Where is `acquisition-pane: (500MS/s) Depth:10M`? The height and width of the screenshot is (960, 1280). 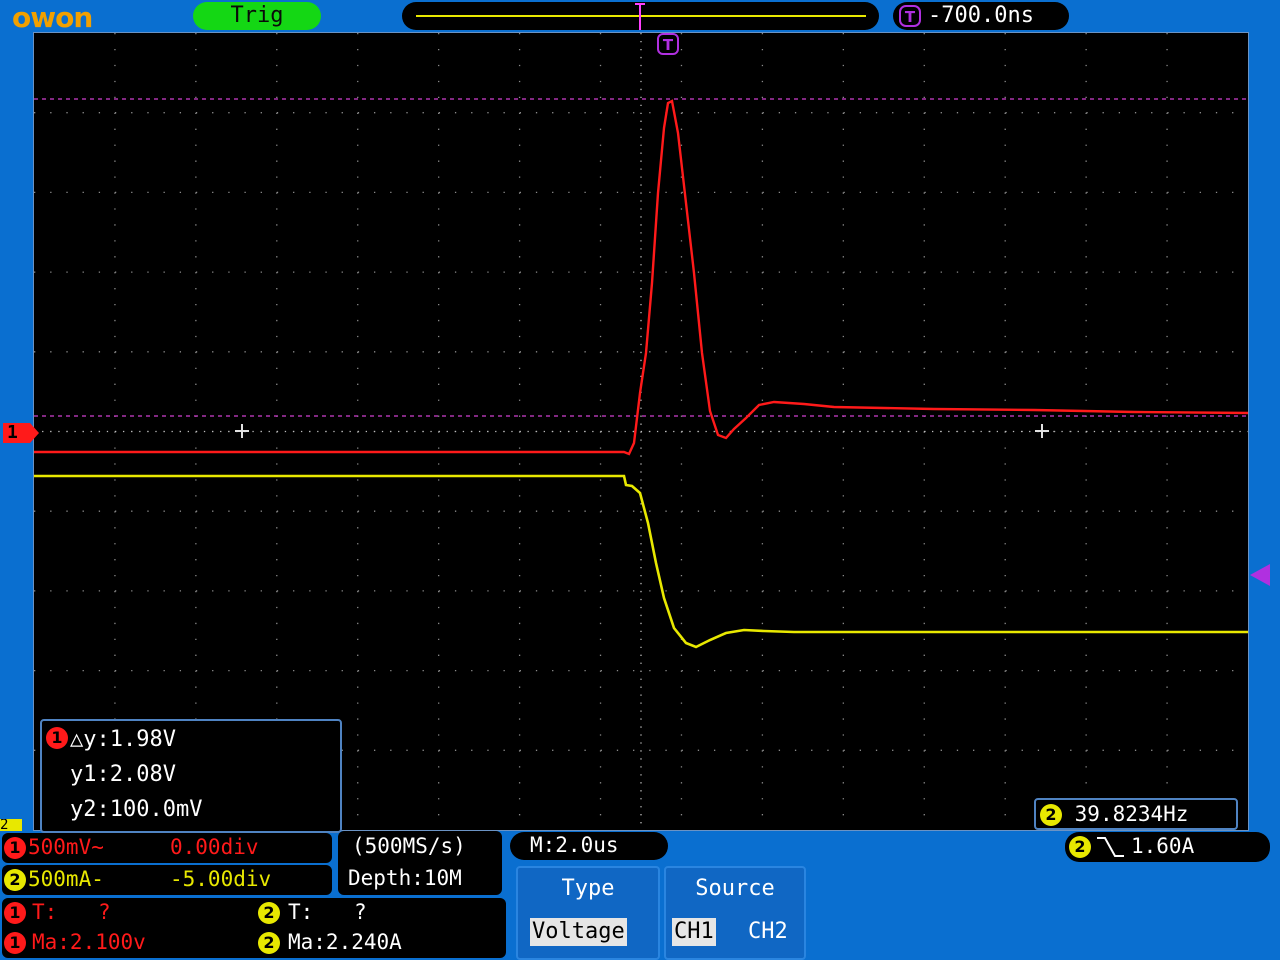
acquisition-pane: (500MS/s) Depth:10M is located at coordinates (420, 863).